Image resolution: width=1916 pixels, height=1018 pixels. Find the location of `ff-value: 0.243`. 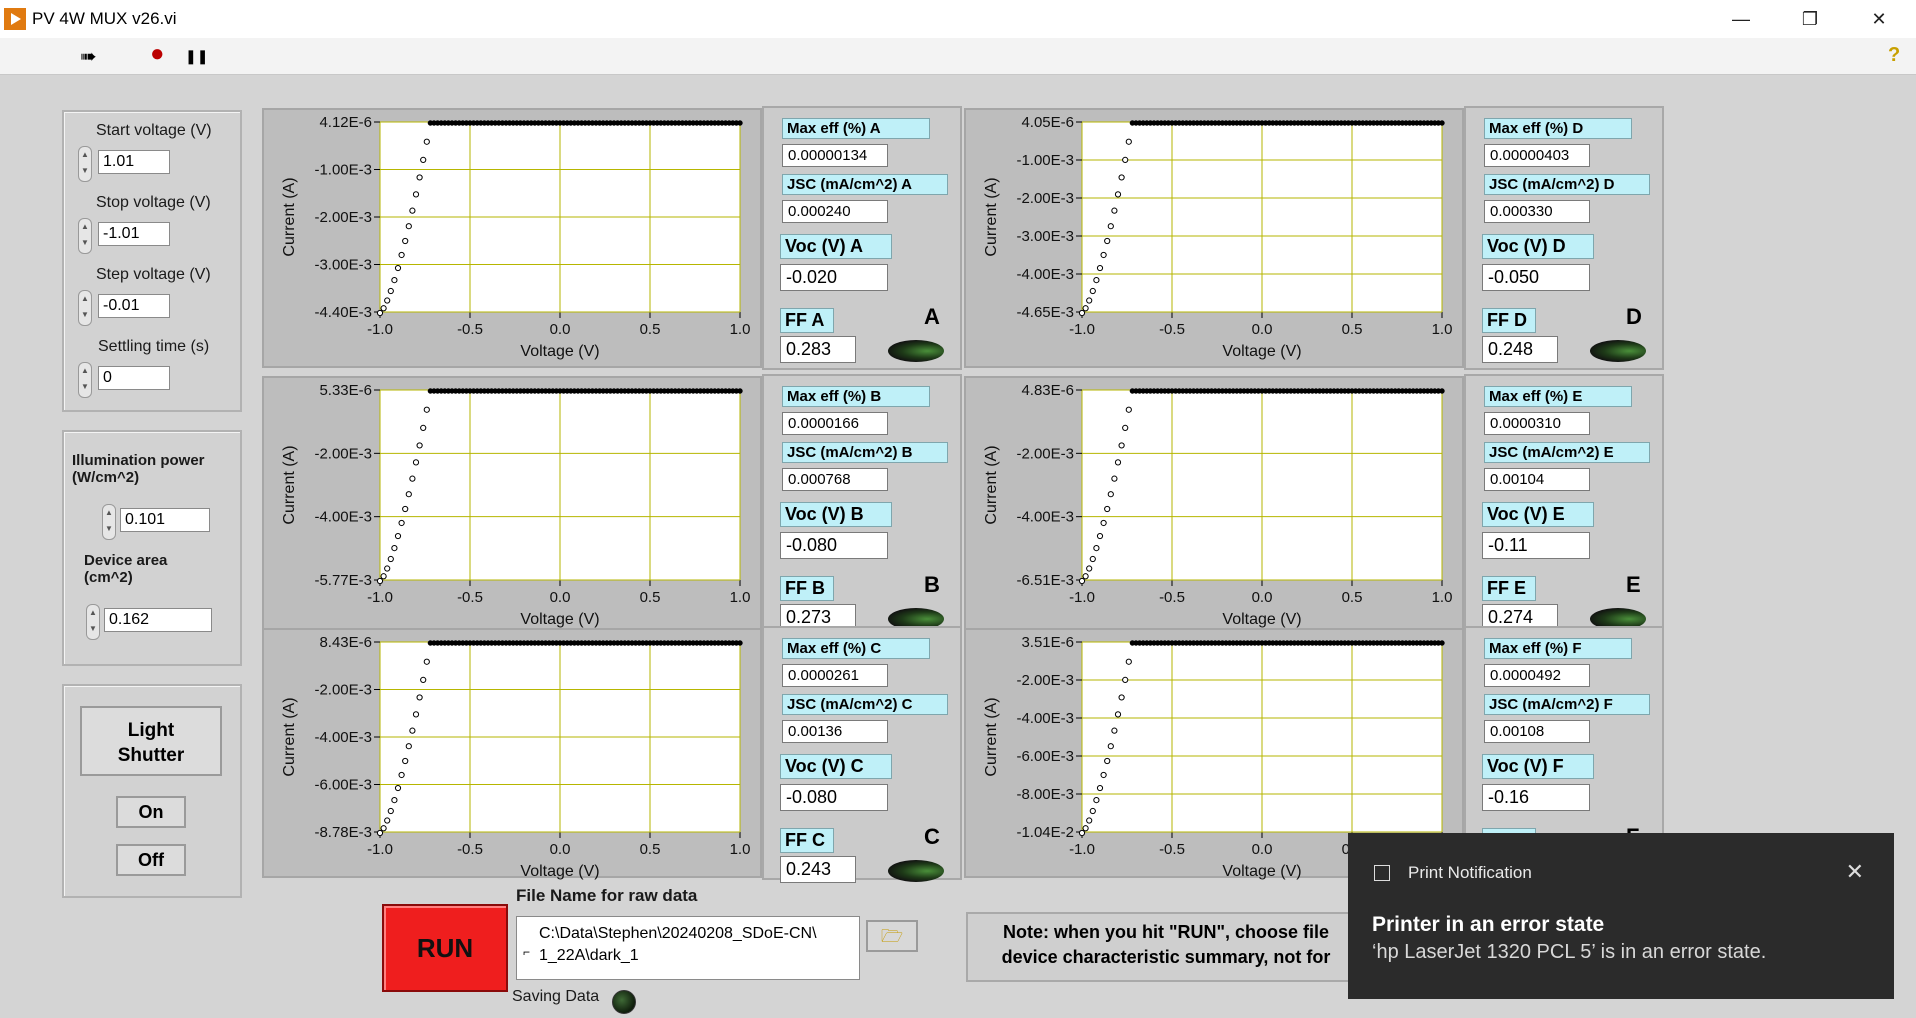

ff-value: 0.243 is located at coordinates (818, 869).